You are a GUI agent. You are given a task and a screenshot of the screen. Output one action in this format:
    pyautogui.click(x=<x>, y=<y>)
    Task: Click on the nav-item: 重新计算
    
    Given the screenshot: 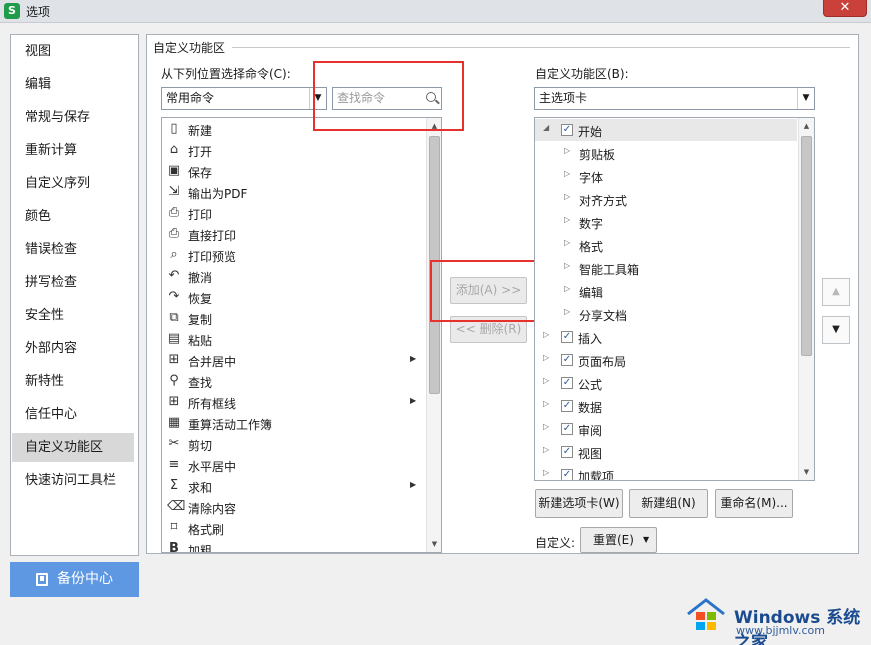 What is the action you would take?
    pyautogui.click(x=73, y=150)
    